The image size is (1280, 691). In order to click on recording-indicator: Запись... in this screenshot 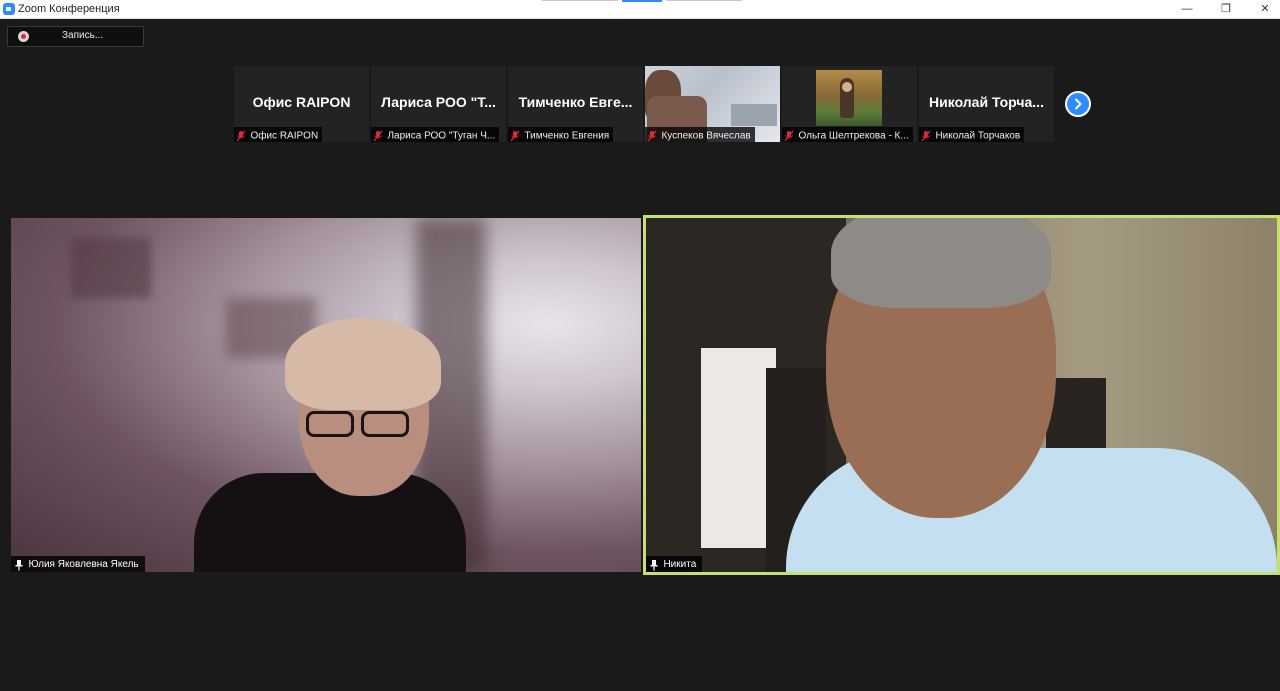, I will do `click(75, 36)`.